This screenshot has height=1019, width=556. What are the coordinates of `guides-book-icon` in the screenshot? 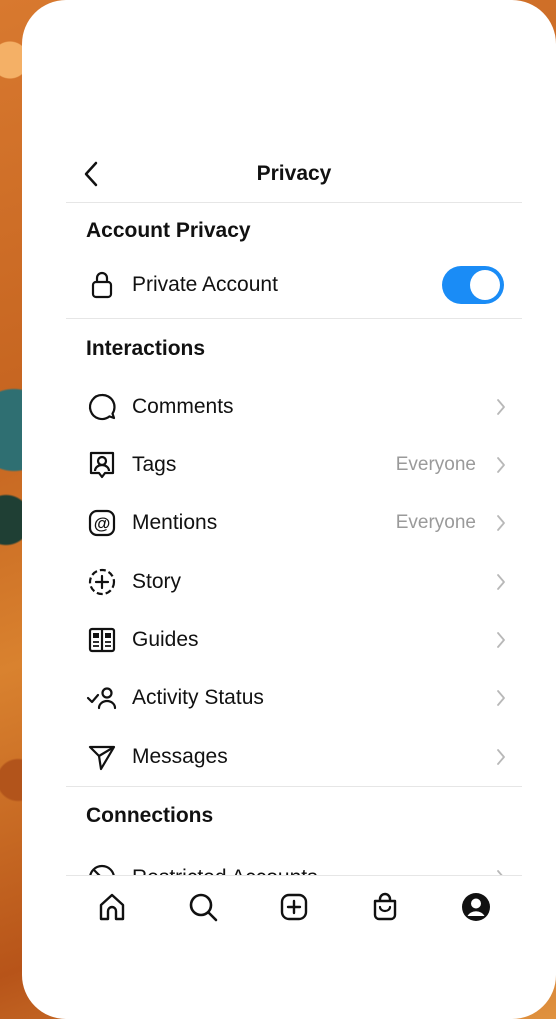 It's located at (102, 640).